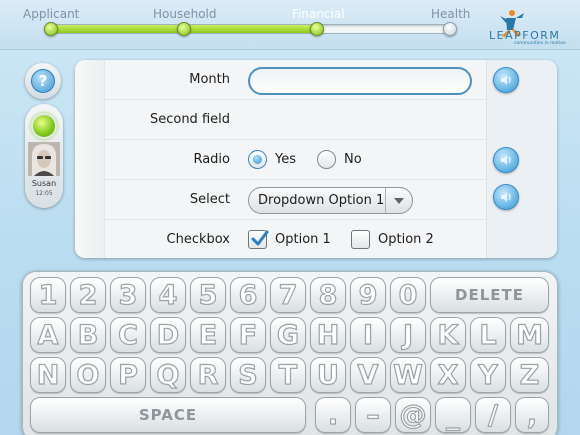 Image resolution: width=580 pixels, height=435 pixels. Describe the element at coordinates (248, 375) in the screenshot. I see `key-s: S` at that location.